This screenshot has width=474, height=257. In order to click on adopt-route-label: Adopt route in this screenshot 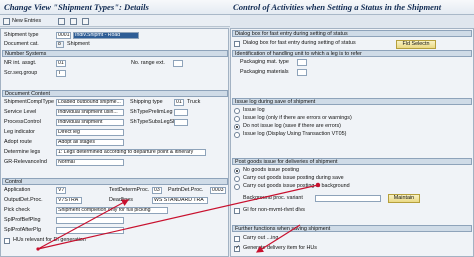, I will do `click(18, 142)`.